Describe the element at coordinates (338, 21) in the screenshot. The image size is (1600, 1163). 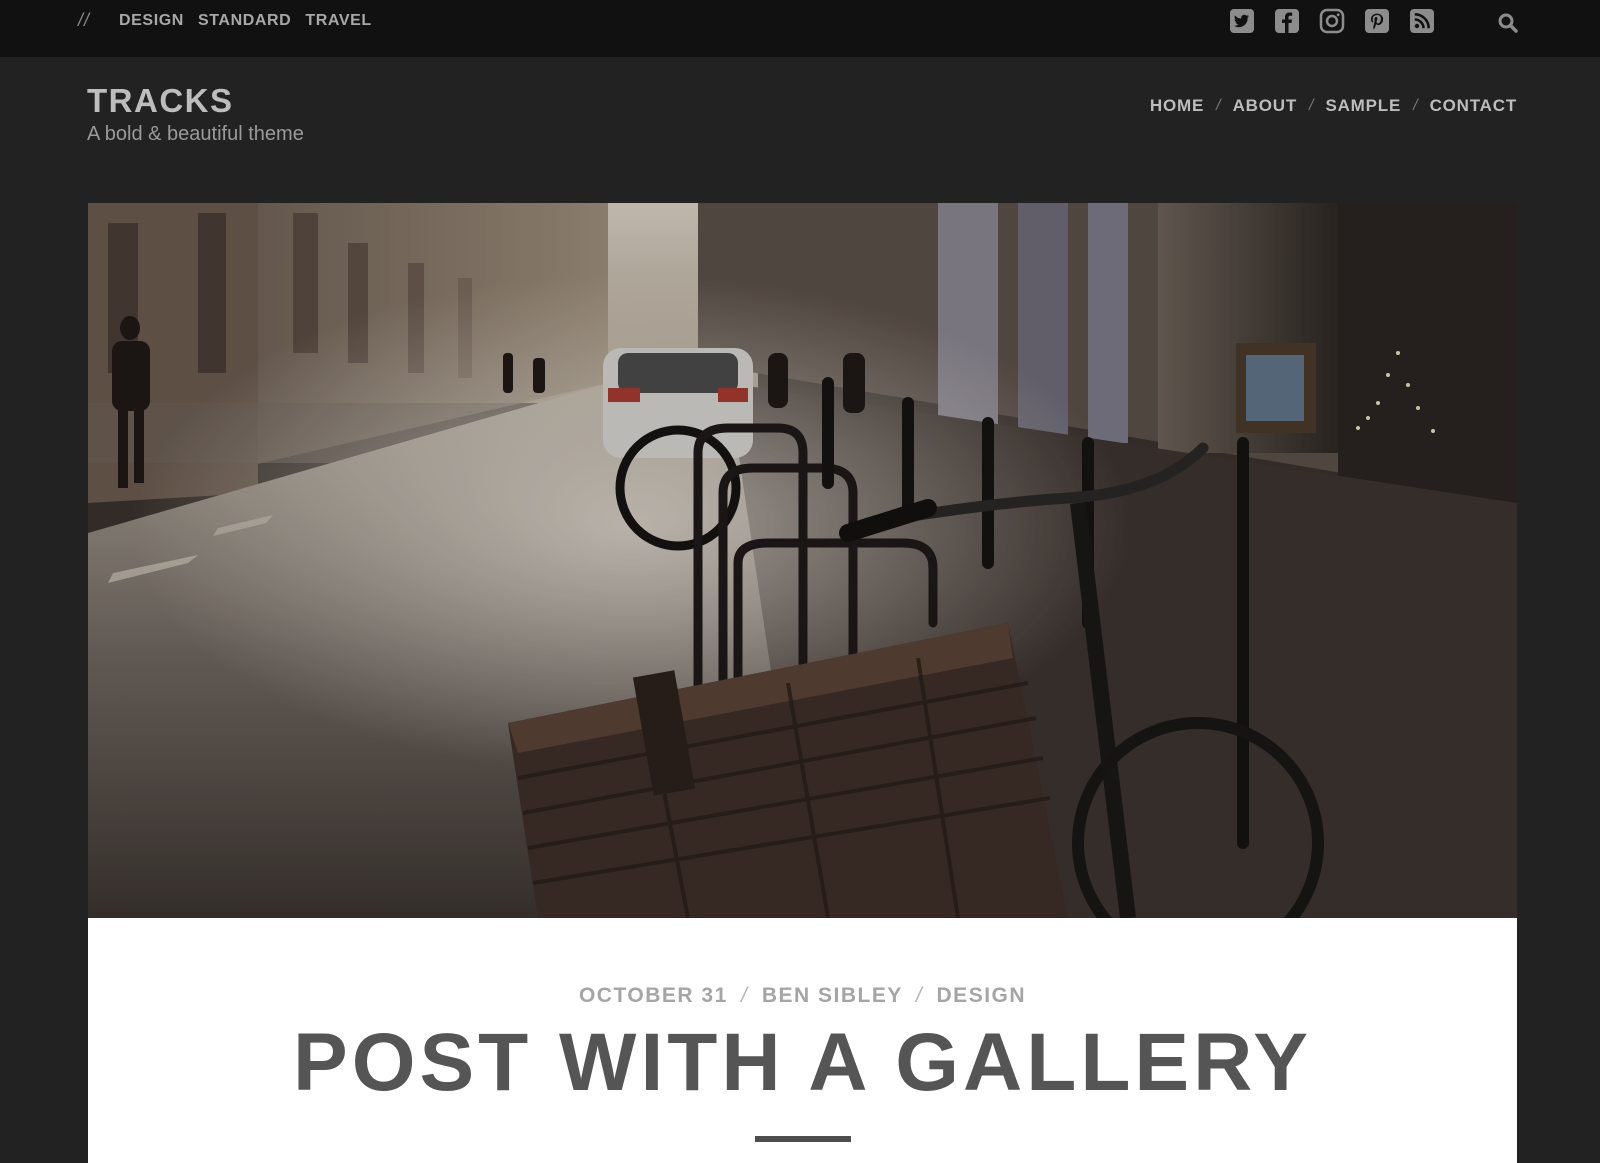
I see `category-link-travel: TRAVEL` at that location.